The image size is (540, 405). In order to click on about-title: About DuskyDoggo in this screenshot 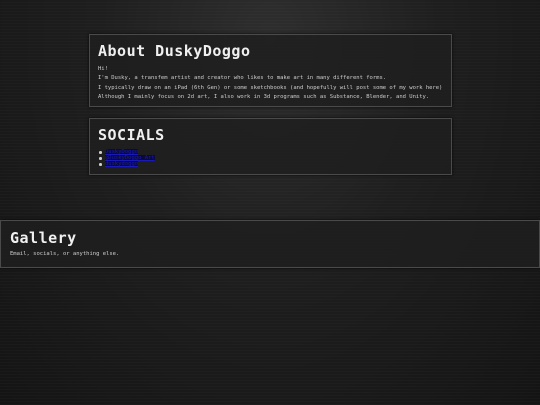, I will do `click(174, 51)`.